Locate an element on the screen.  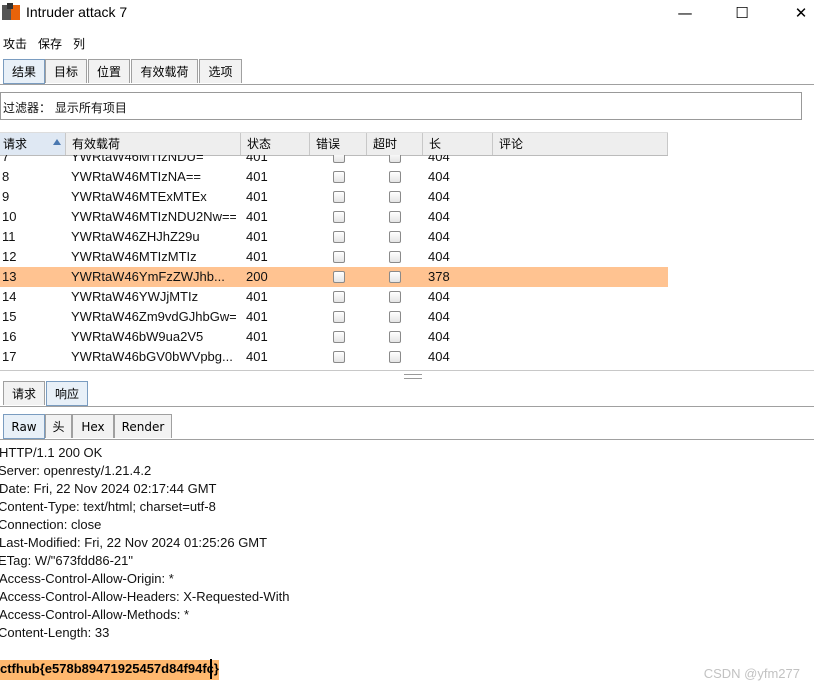
table-row: 8 YWRtaW46MTIzNA== 401 404 is located at coordinates (334, 177).